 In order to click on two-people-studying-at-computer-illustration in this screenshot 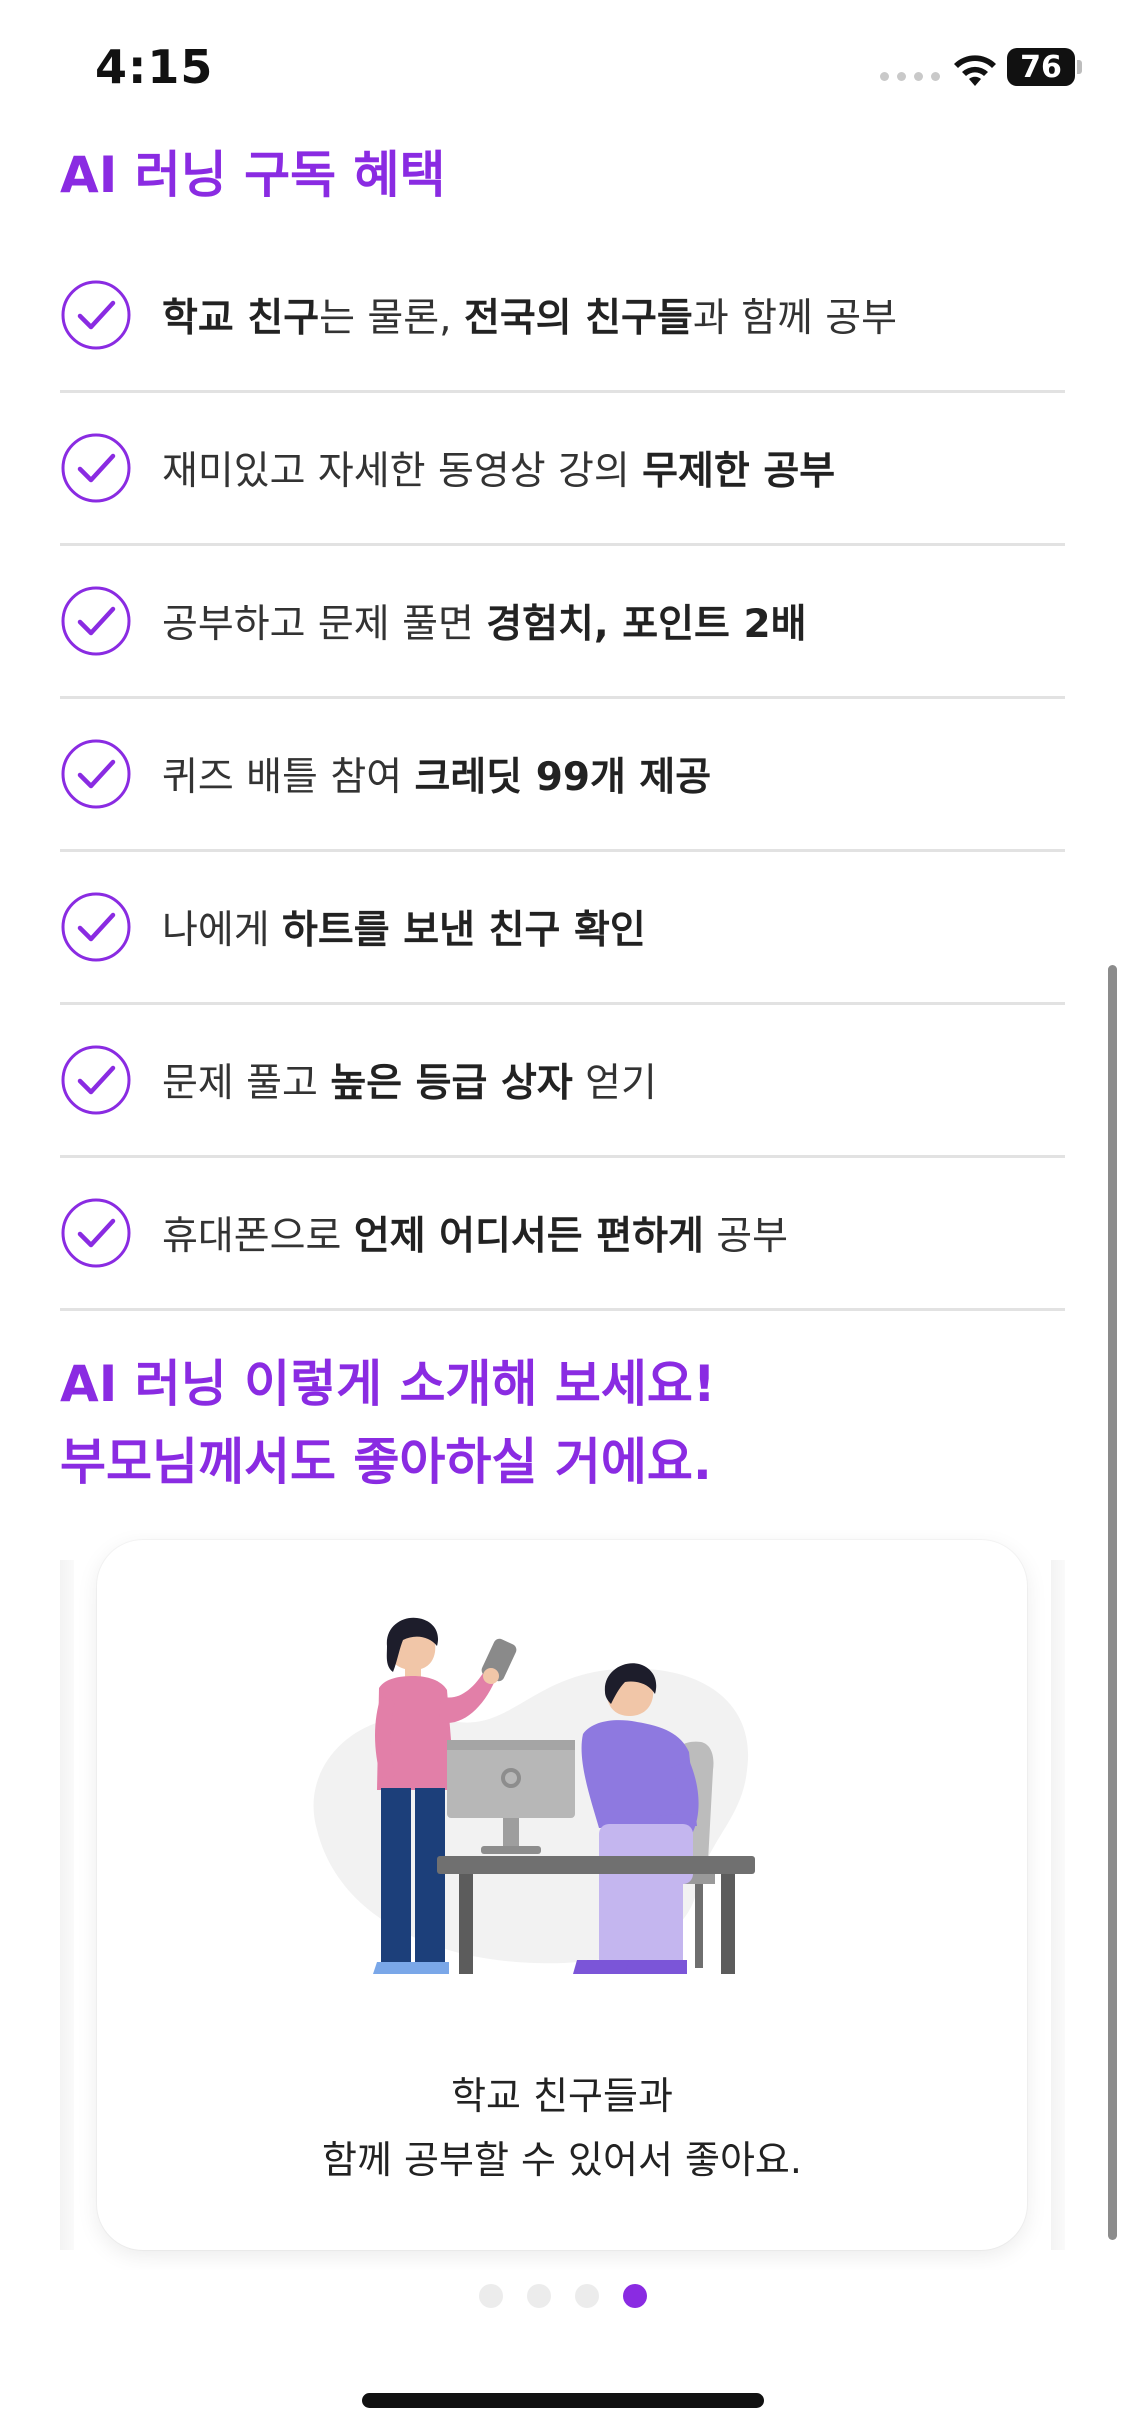, I will do `click(534, 1795)`.